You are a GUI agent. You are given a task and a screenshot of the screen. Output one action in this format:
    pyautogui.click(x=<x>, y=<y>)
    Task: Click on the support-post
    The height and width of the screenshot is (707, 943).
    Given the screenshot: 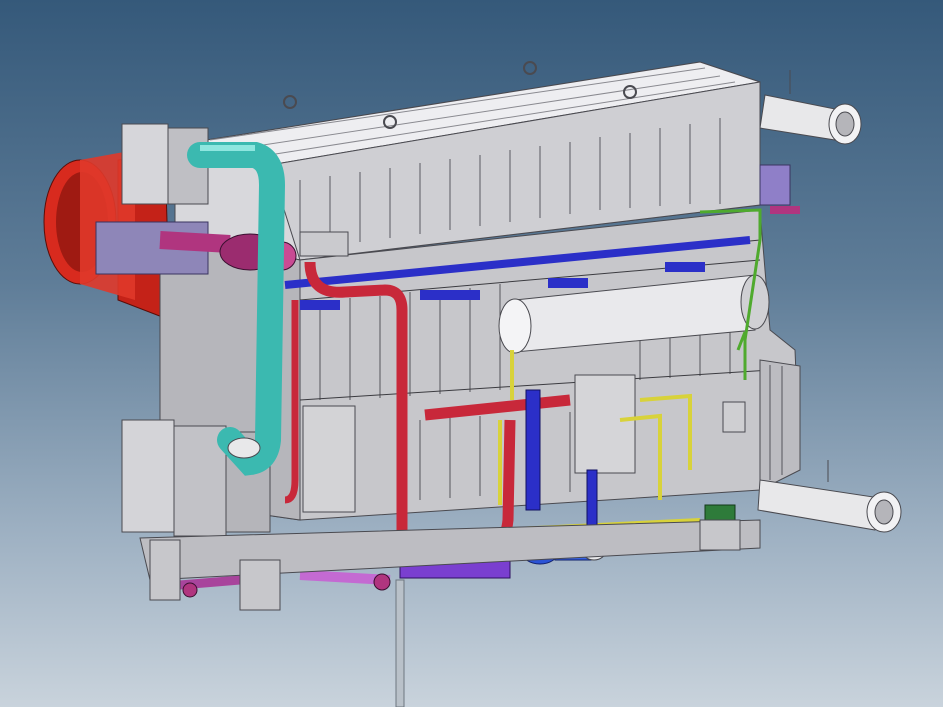 What is the action you would take?
    pyautogui.click(x=400, y=643)
    